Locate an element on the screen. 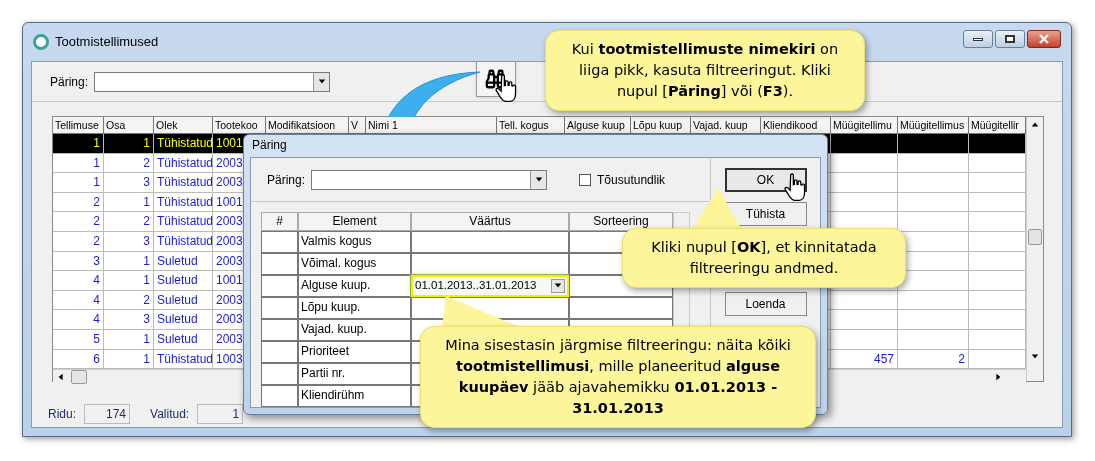  value-text: 01.01.2013..31.01.2013 is located at coordinates (476, 286).